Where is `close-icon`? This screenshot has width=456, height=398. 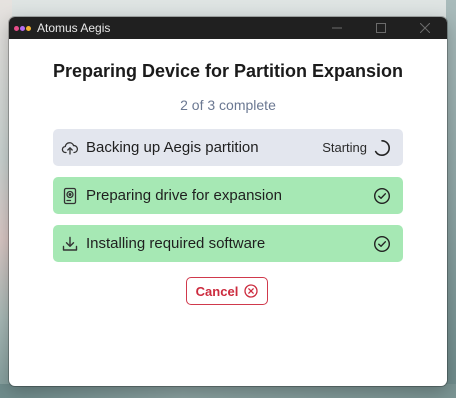 close-icon is located at coordinates (425, 28).